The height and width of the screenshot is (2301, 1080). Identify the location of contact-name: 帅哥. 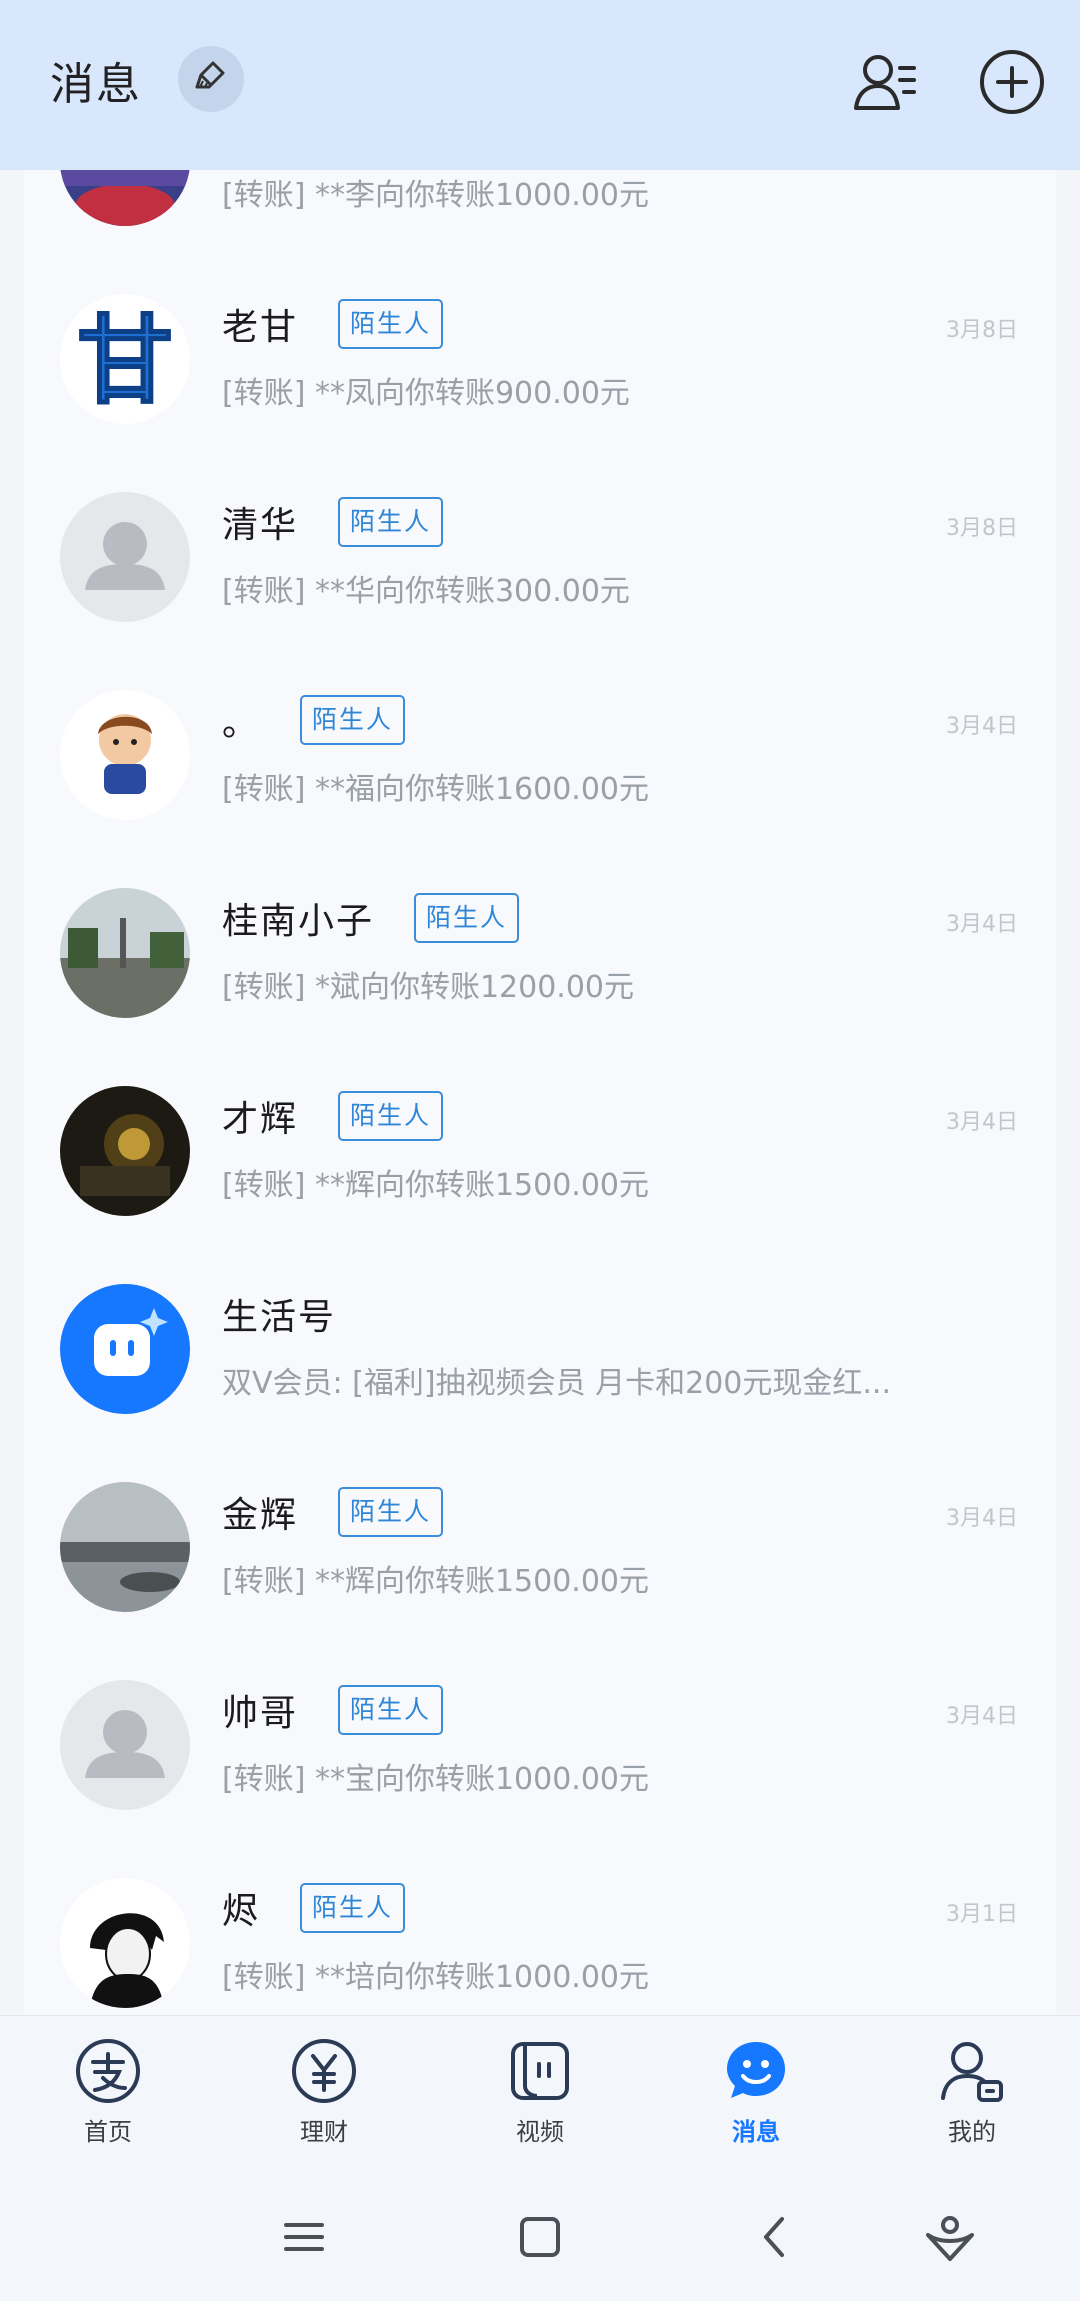
(260, 1713).